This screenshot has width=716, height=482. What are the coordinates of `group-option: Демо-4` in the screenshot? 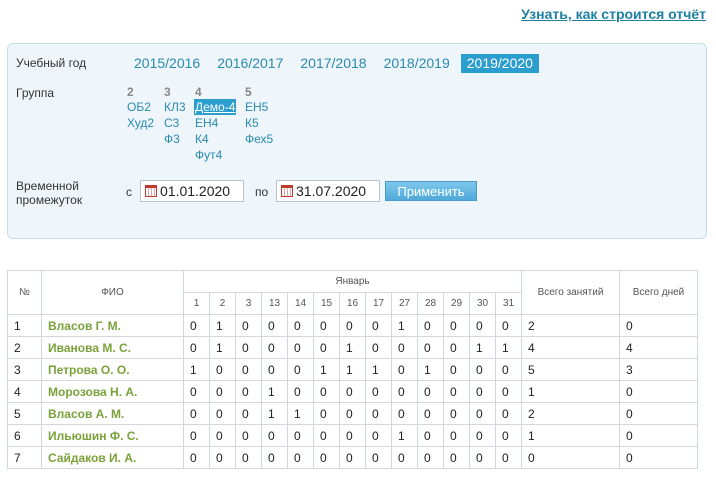 It's located at (215, 107).